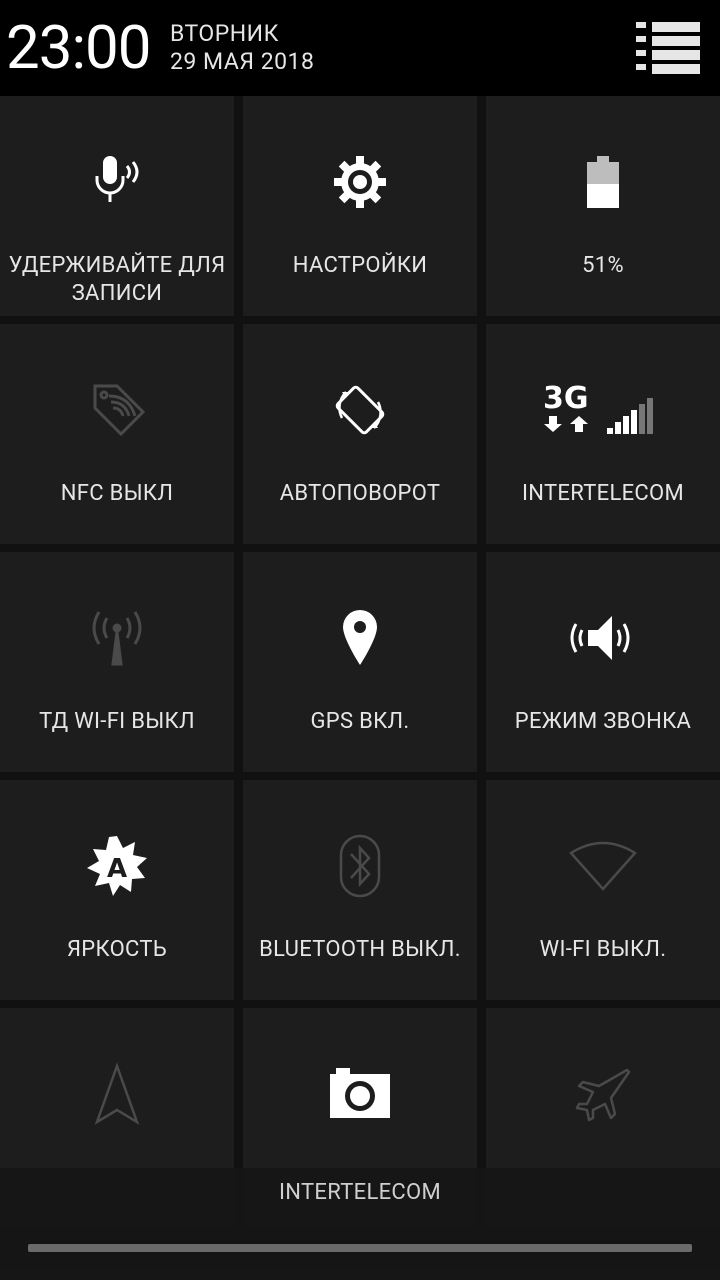 The image size is (720, 1280). Describe the element at coordinates (603, 949) in the screenshot. I see `tile-label: WI-FI ВЫКЛ.` at that location.